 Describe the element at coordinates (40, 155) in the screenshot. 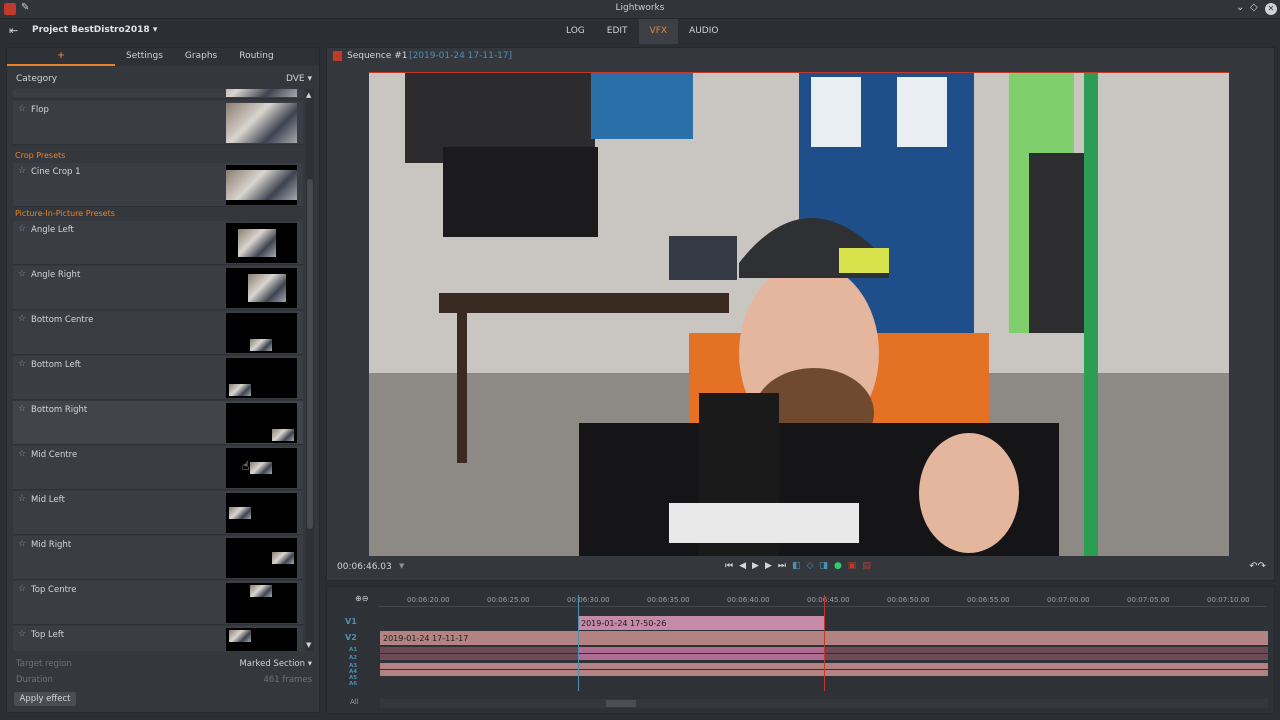

I see `section-crop-presets: Crop Presets` at that location.